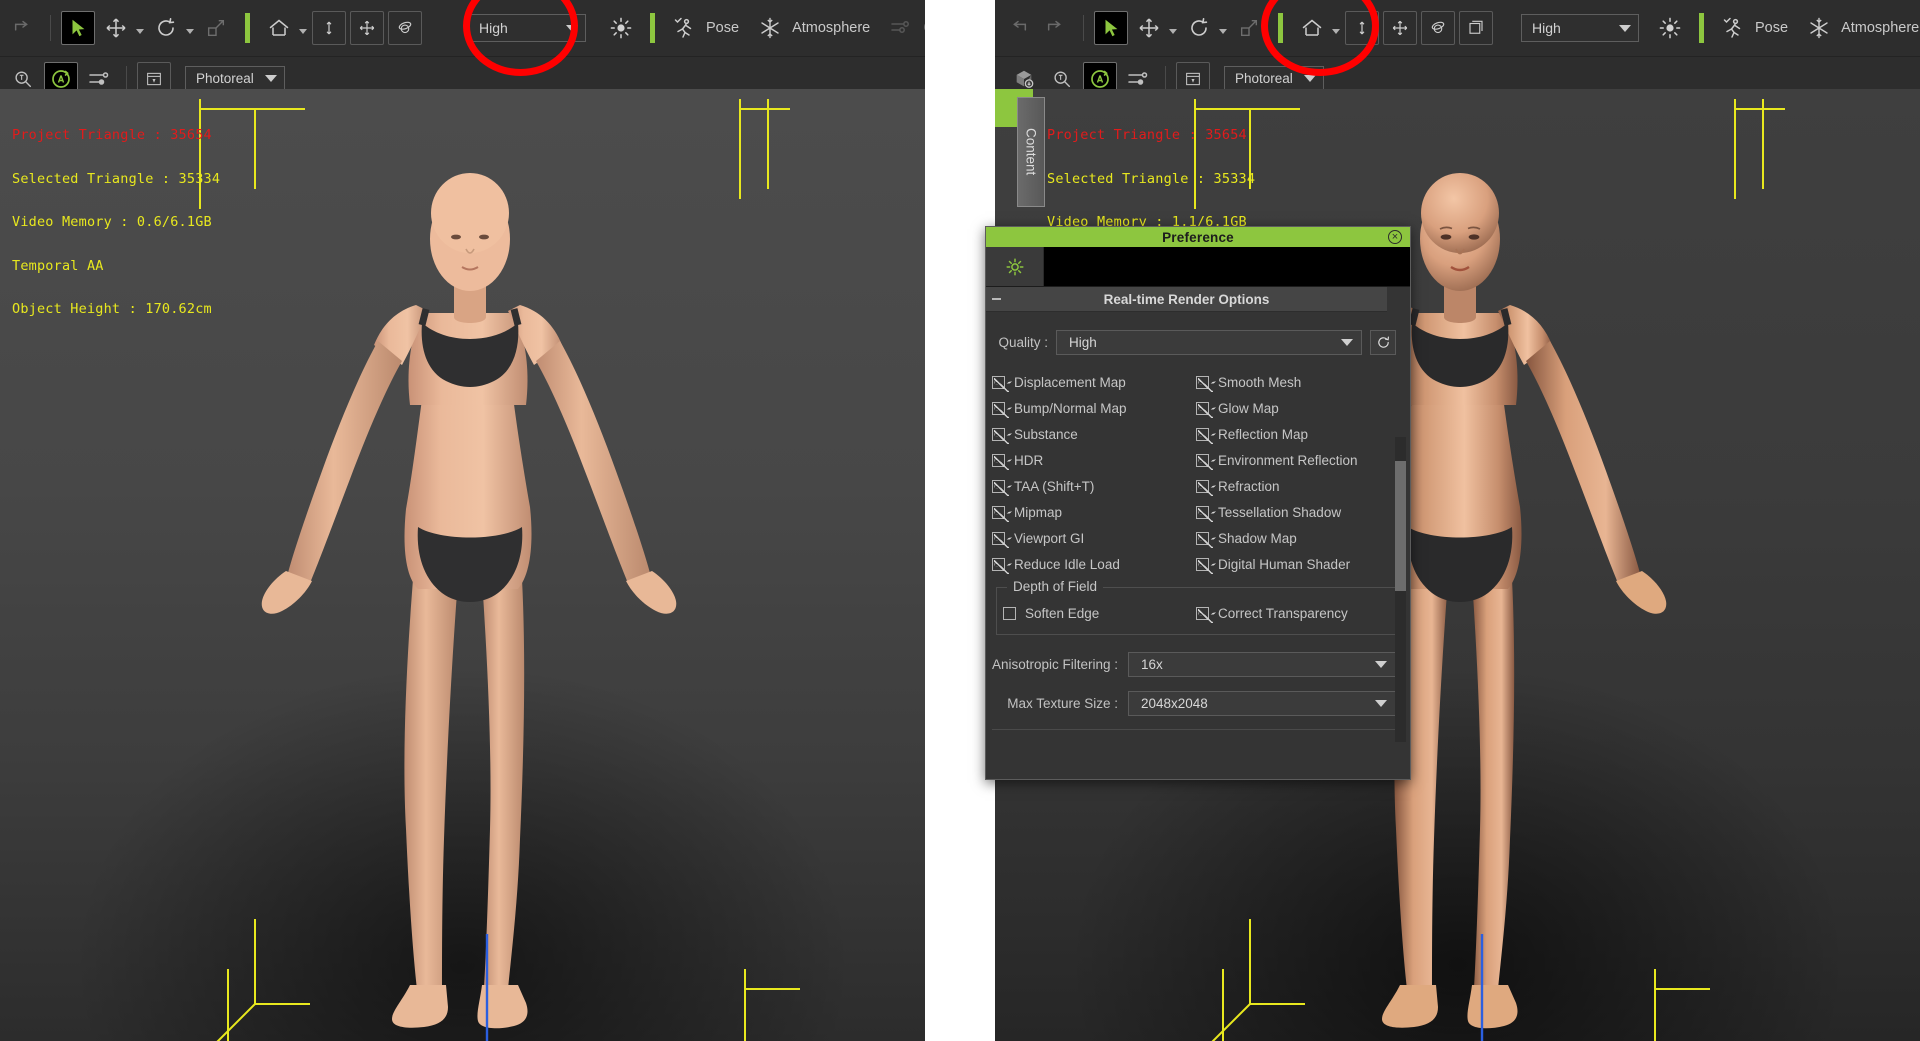  What do you see at coordinates (903, 28) in the screenshot?
I see `conform-button: Conform` at bounding box center [903, 28].